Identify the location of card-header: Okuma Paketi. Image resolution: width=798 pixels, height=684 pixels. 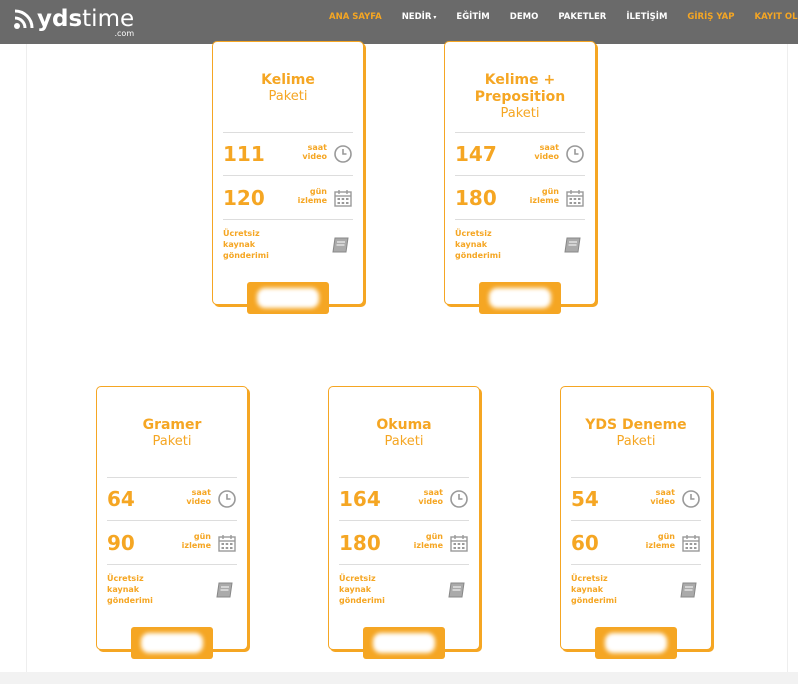
(404, 433).